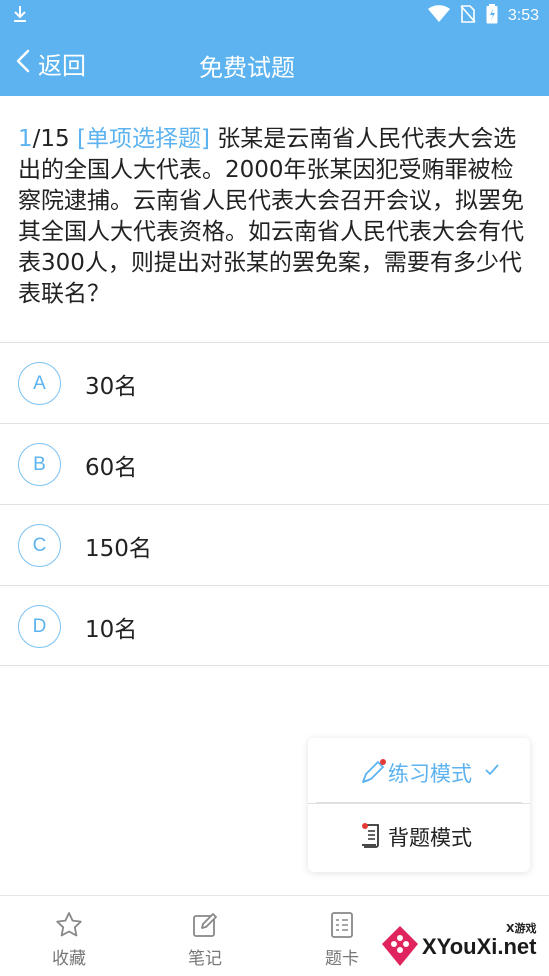 This screenshot has height=976, width=549. I want to click on divider, so click(419, 802).